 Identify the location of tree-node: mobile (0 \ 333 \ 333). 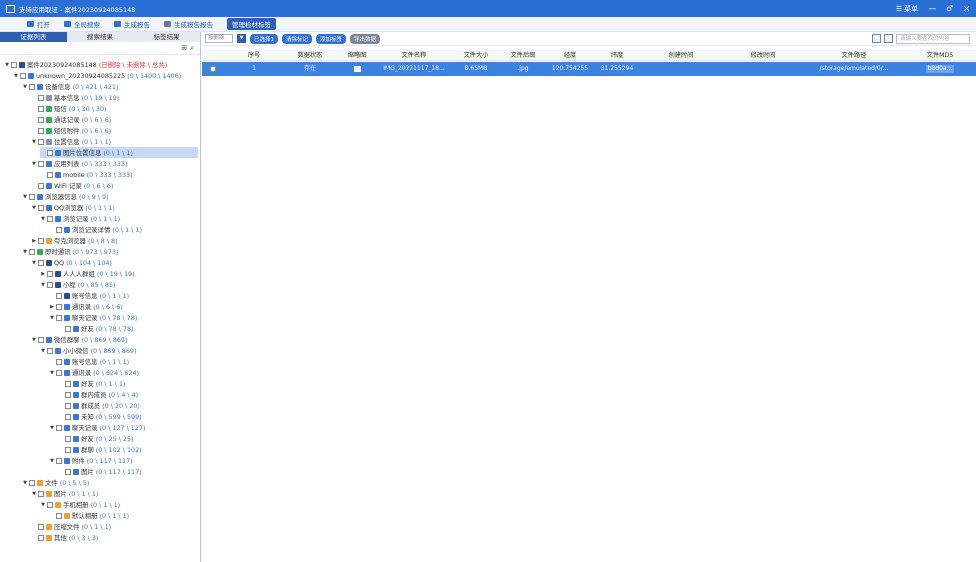
(86, 174).